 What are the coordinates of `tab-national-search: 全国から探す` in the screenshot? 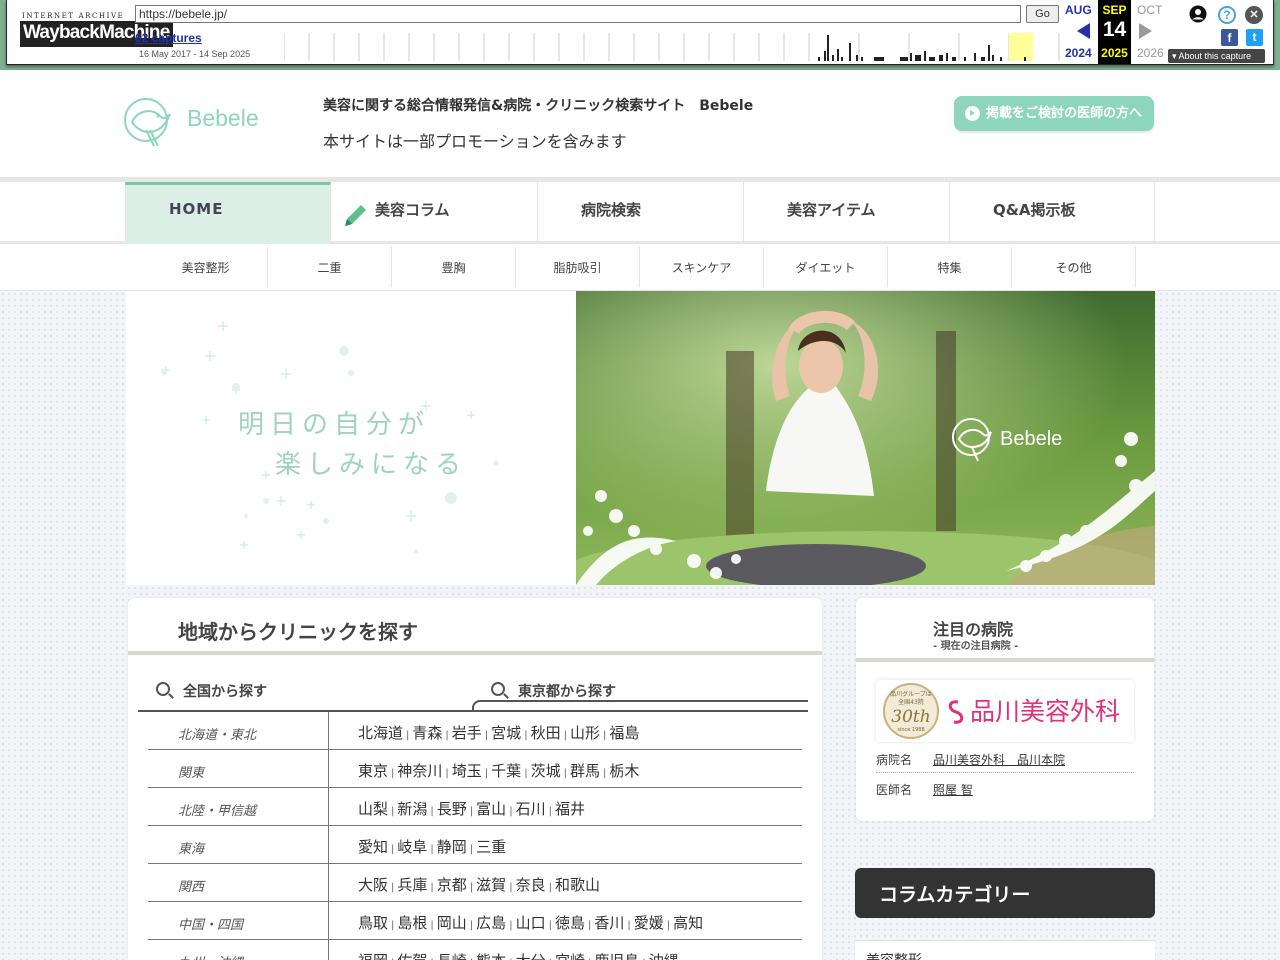 It's located at (225, 691).